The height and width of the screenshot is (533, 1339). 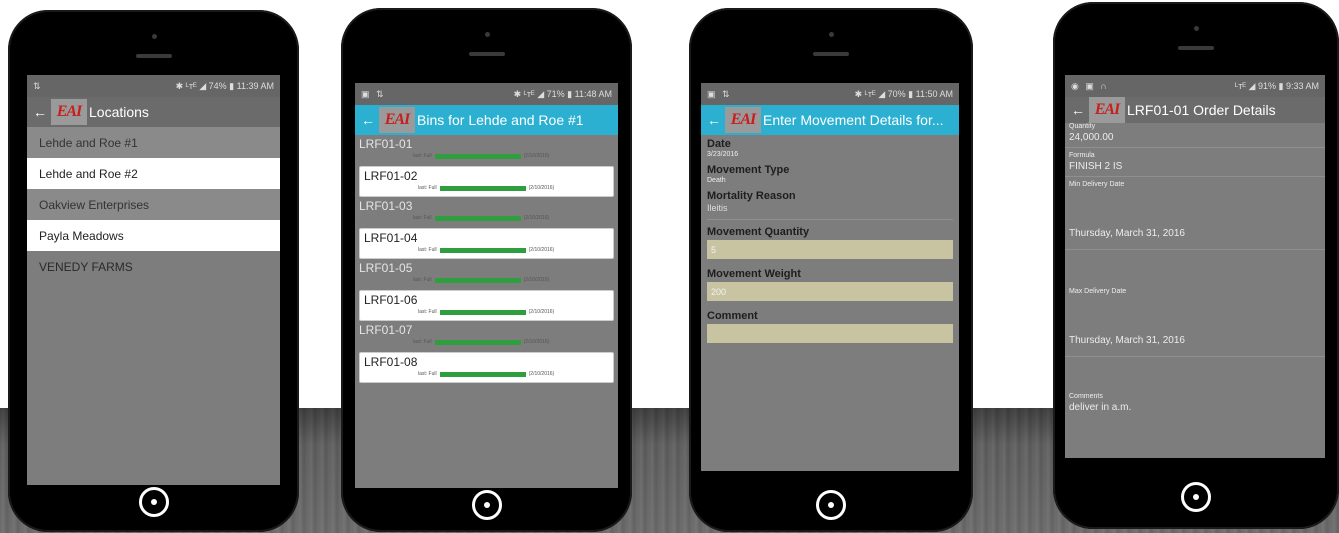 I want to click on clock: 9:33 AM, so click(x=1302, y=85).